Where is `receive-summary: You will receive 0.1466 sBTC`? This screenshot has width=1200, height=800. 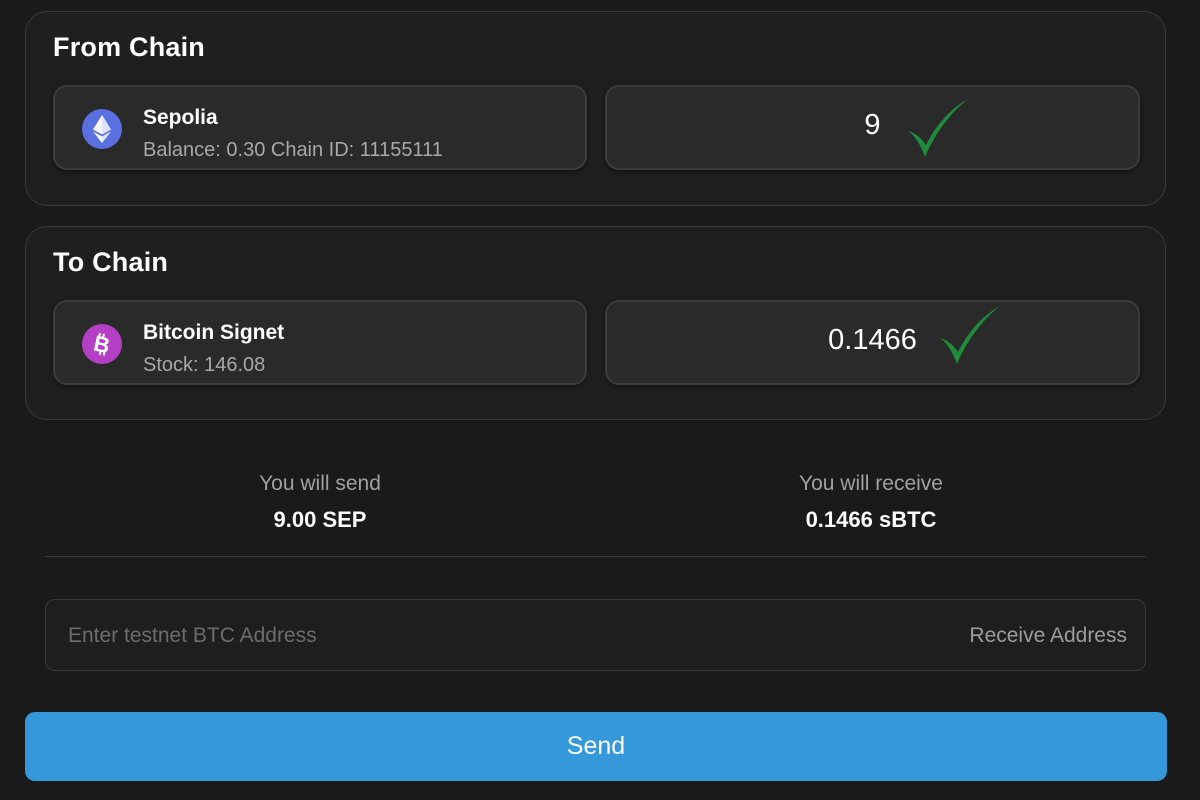
receive-summary: You will receive 0.1466 sBTC is located at coordinates (871, 502).